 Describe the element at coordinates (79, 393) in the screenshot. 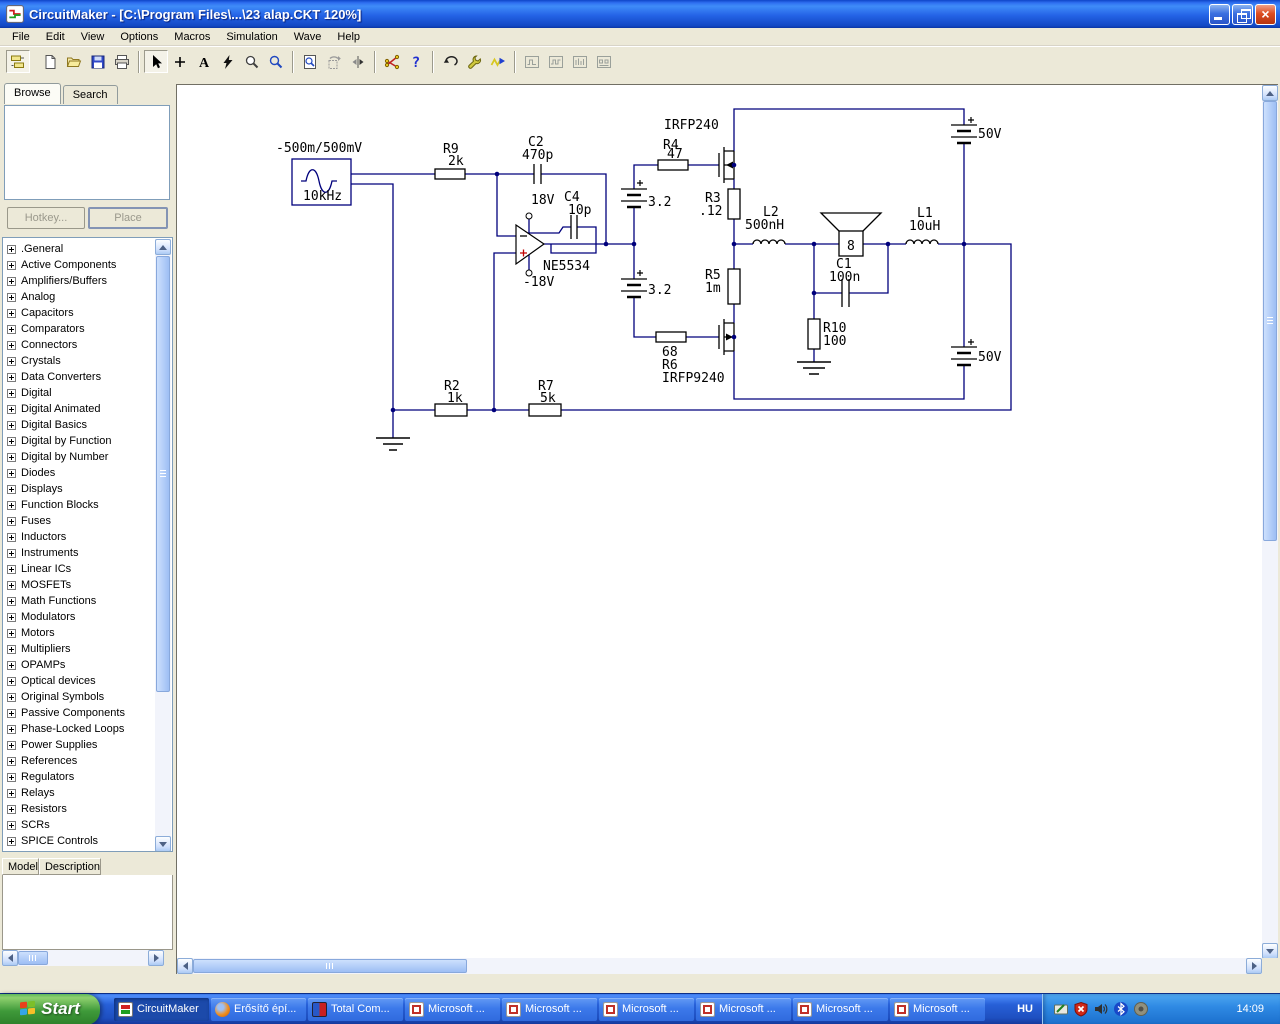

I see `tree-category: Digital` at that location.